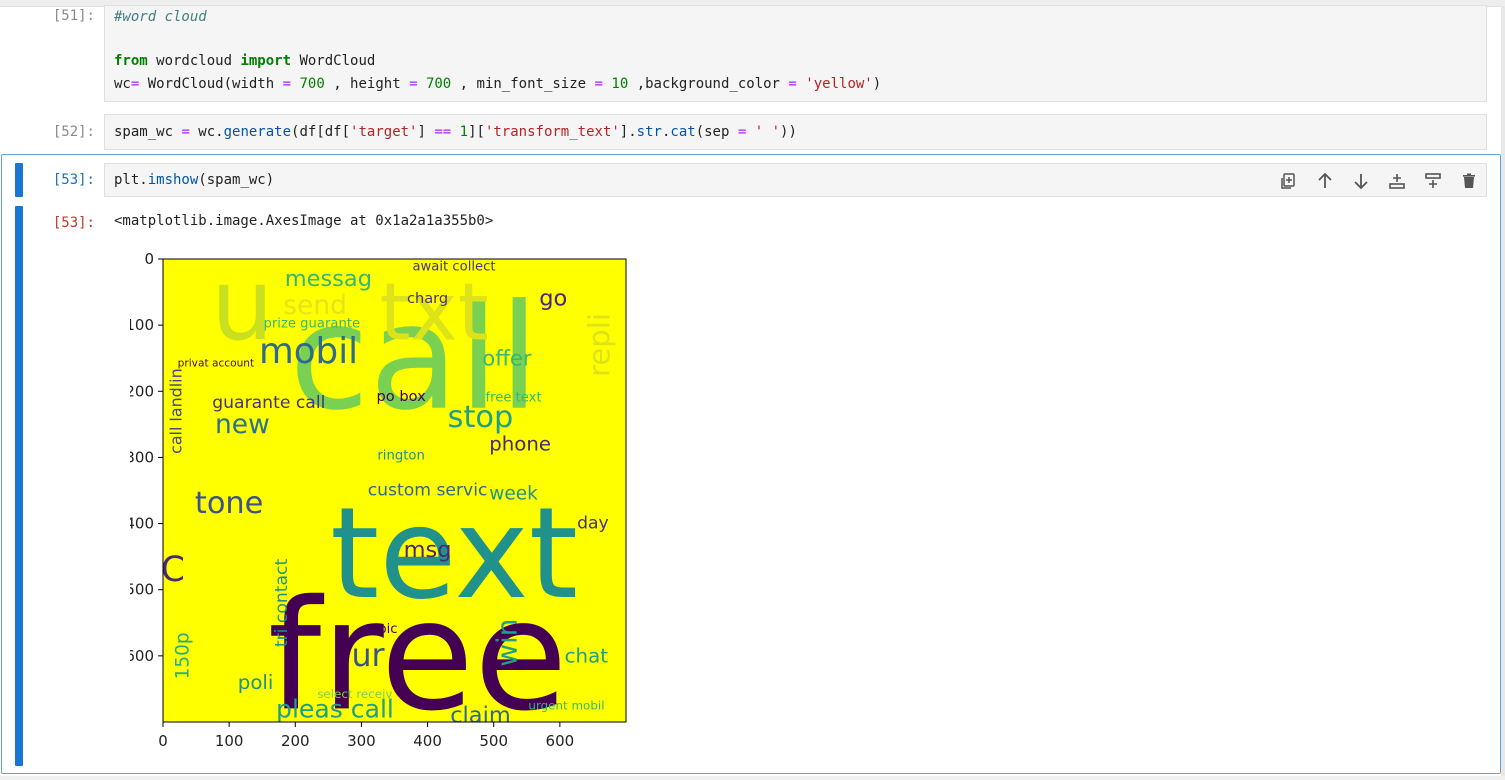 The height and width of the screenshot is (780, 1505). What do you see at coordinates (131, 180) in the screenshot?
I see `code-token: plt.` at bounding box center [131, 180].